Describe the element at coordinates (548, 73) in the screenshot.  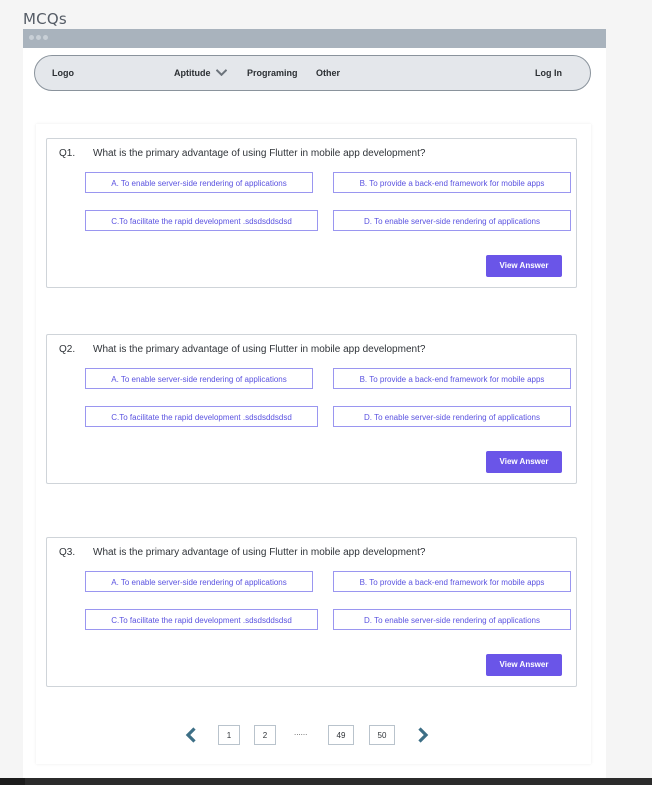
I see `login-link: Log In` at that location.